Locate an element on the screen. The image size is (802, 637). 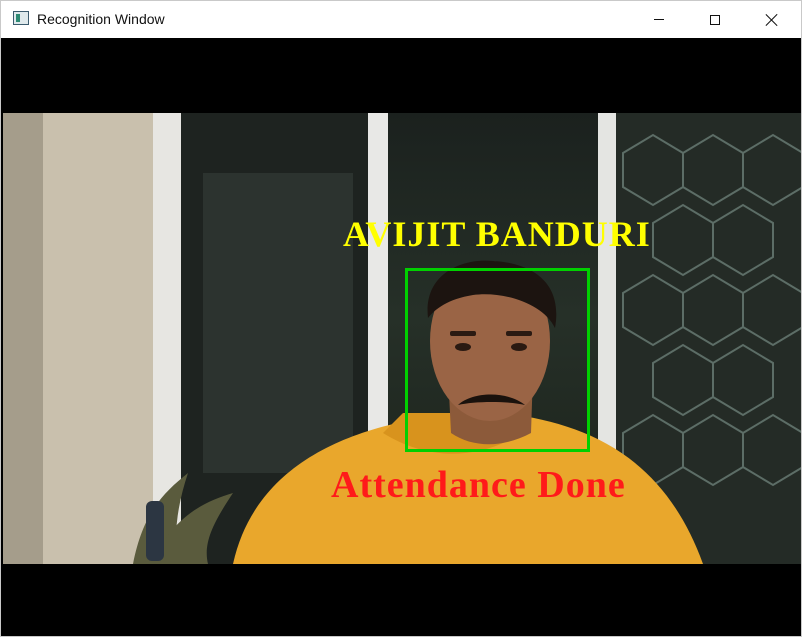
minimize-button is located at coordinates (659, 19).